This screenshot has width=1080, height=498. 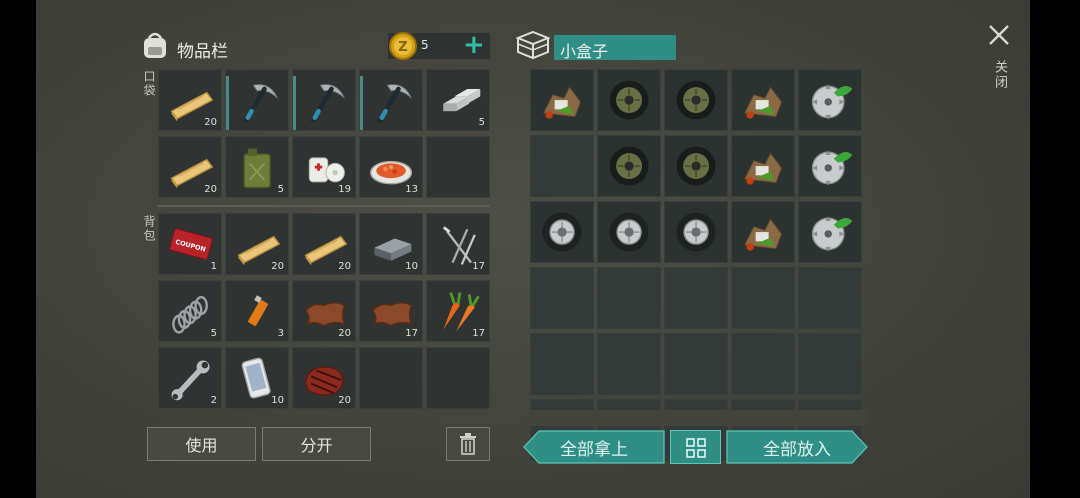 I want to click on coin-count: 5, so click(x=425, y=45).